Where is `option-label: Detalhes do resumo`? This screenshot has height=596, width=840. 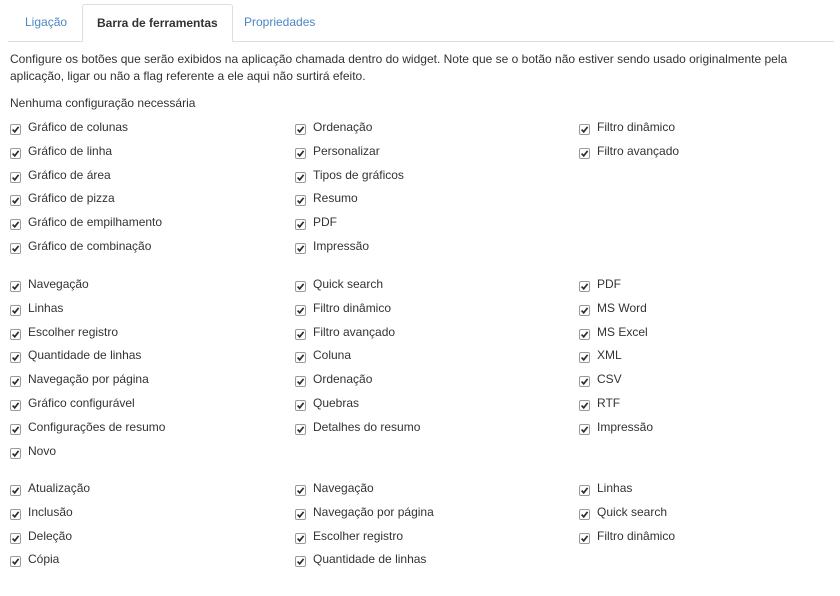 option-label: Detalhes do resumo is located at coordinates (367, 427).